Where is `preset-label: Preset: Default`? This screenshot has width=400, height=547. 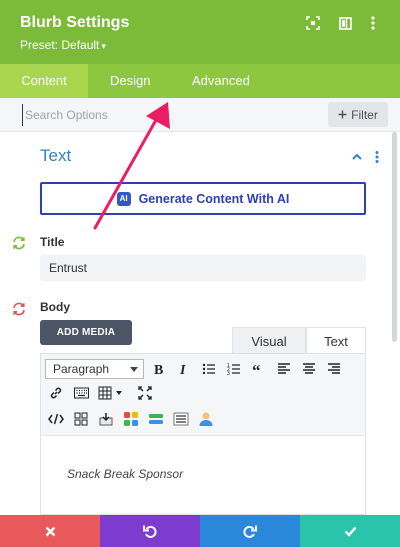 preset-label: Preset: Default is located at coordinates (60, 45).